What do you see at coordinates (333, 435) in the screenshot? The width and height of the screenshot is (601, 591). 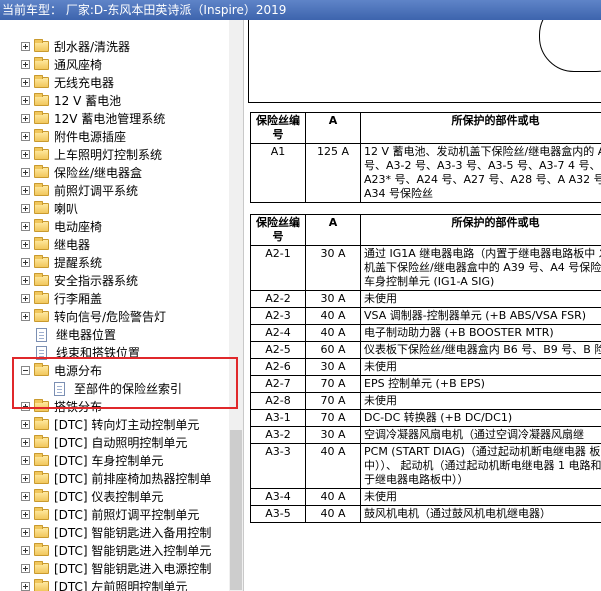 I see `amperage-cell: 30 A` at bounding box center [333, 435].